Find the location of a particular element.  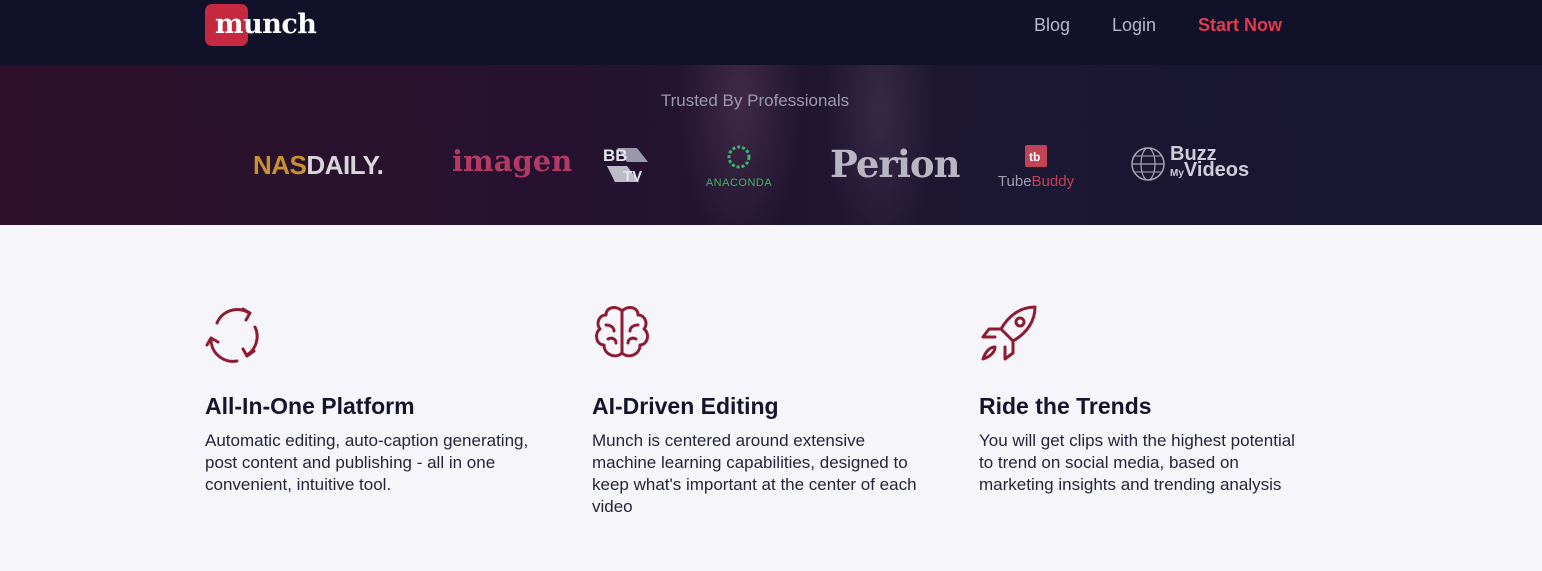

nasdaily-logo: NASDAILY. is located at coordinates (318, 165).